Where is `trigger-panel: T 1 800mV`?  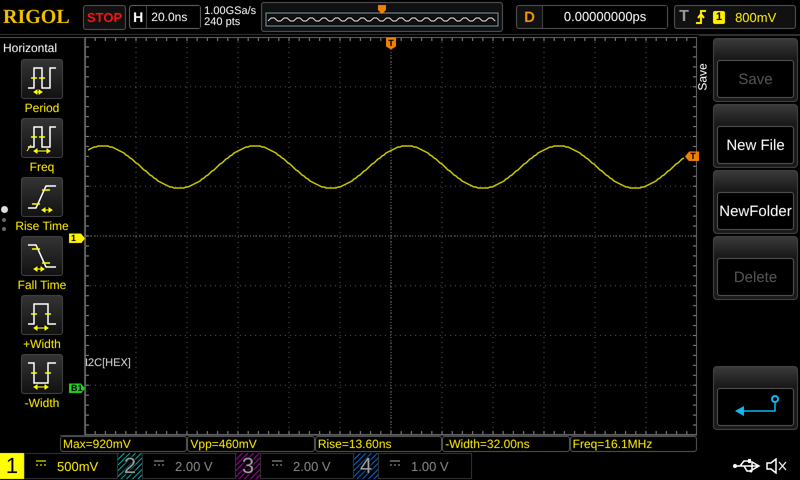
trigger-panel: T 1 800mV is located at coordinates (735, 17).